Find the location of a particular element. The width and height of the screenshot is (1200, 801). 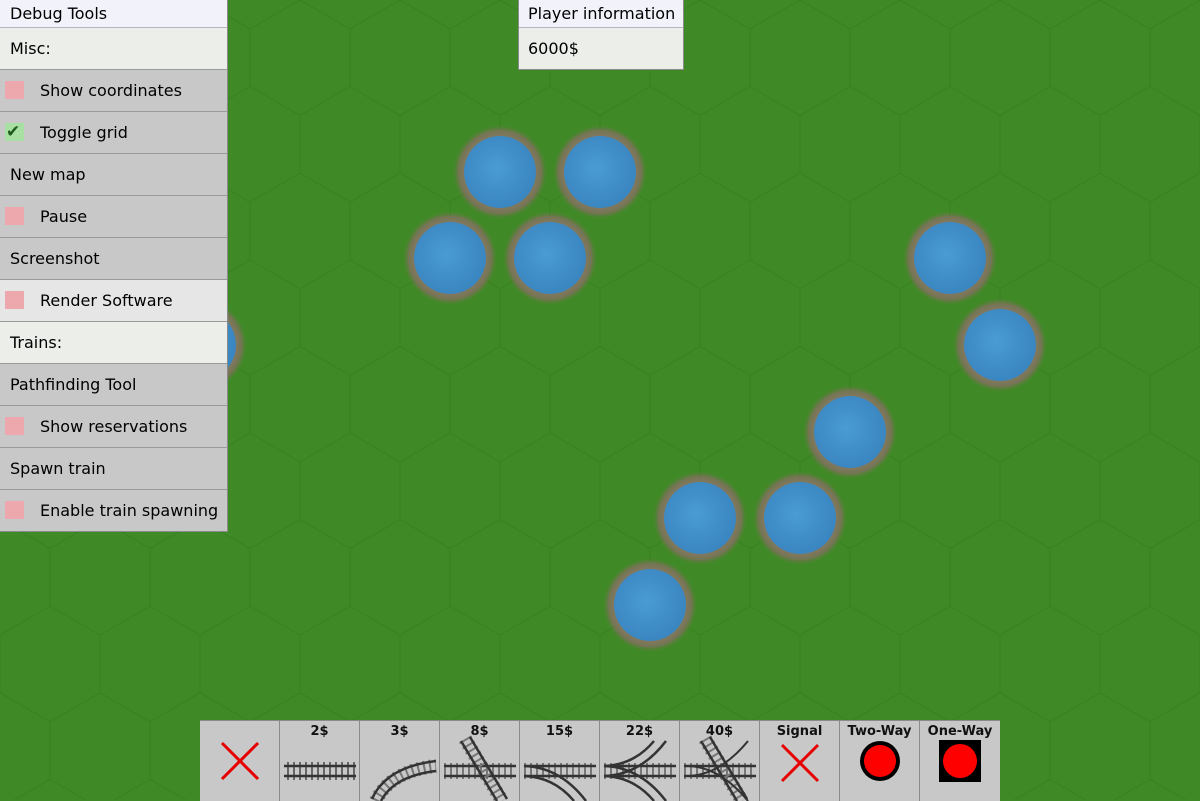

render-software-label: Render Software is located at coordinates (106, 300).